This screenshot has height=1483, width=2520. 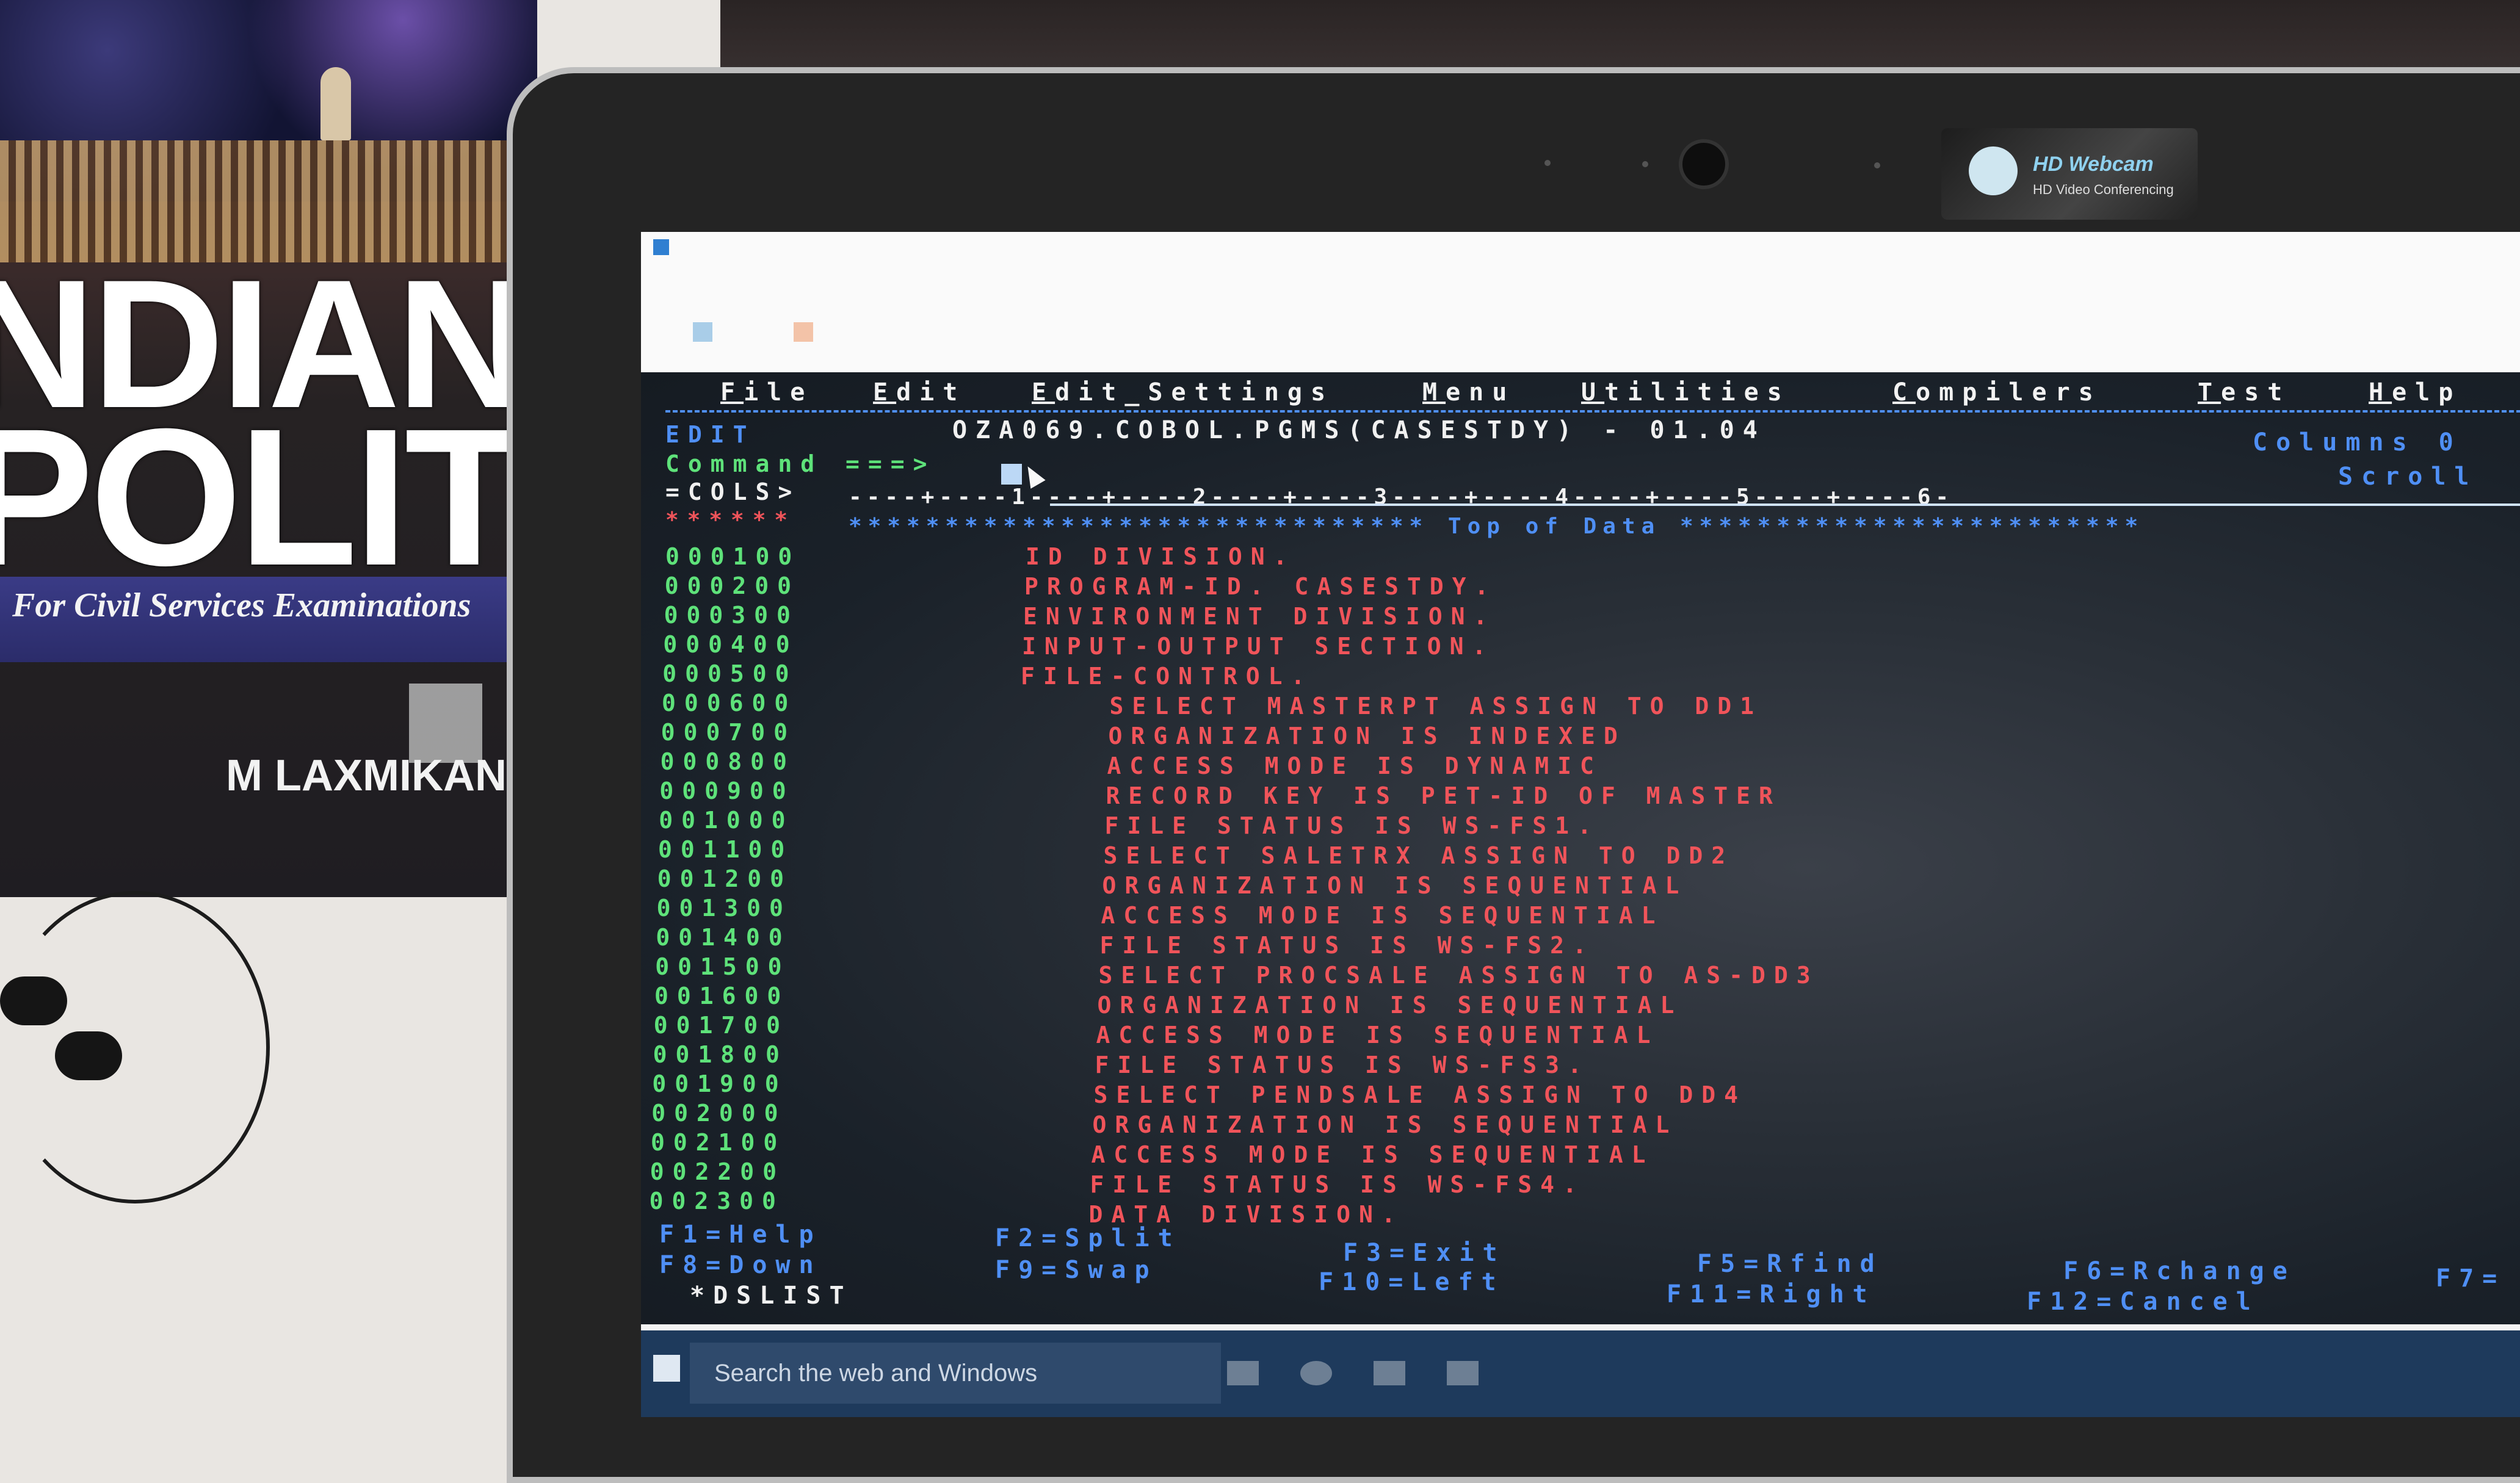 I want to click on line-number: 002200, so click(x=717, y=1171).